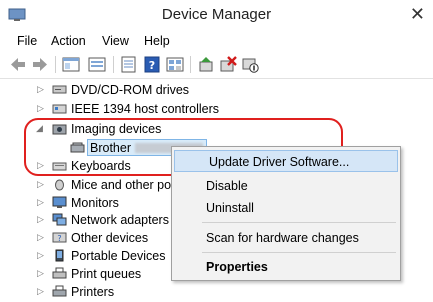 This screenshot has height=302, width=433. Describe the element at coordinates (130, 90) in the screenshot. I see `tree-label-dvd: DVD/CD-ROM drives` at that location.